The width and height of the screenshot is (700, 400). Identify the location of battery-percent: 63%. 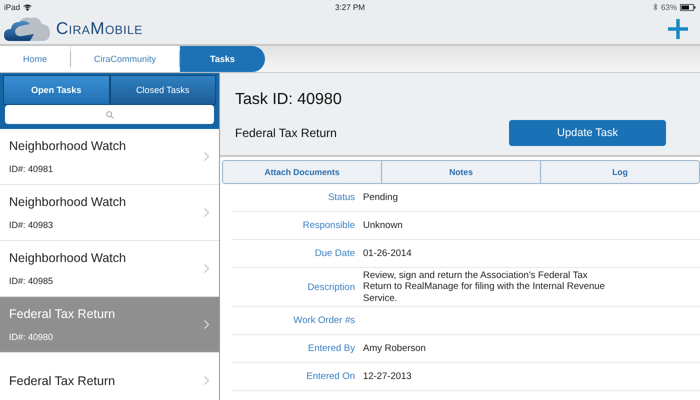
(668, 7).